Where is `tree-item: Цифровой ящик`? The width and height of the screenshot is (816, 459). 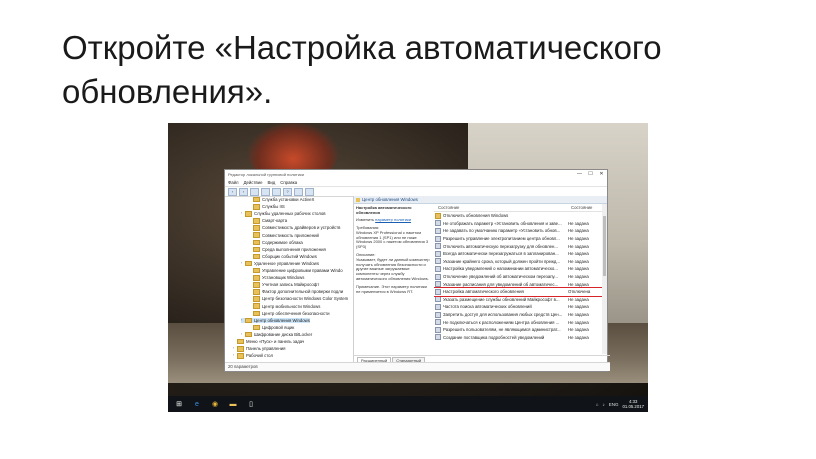 tree-item: Цифровой ящик is located at coordinates (271, 327).